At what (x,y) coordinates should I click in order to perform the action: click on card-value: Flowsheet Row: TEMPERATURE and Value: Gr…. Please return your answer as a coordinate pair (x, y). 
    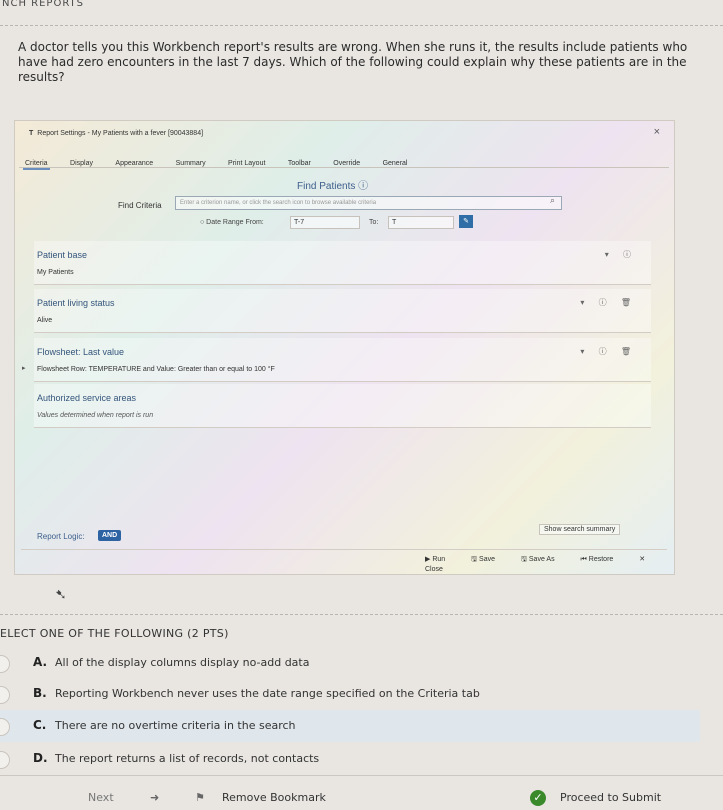
    Looking at the image, I should click on (156, 369).